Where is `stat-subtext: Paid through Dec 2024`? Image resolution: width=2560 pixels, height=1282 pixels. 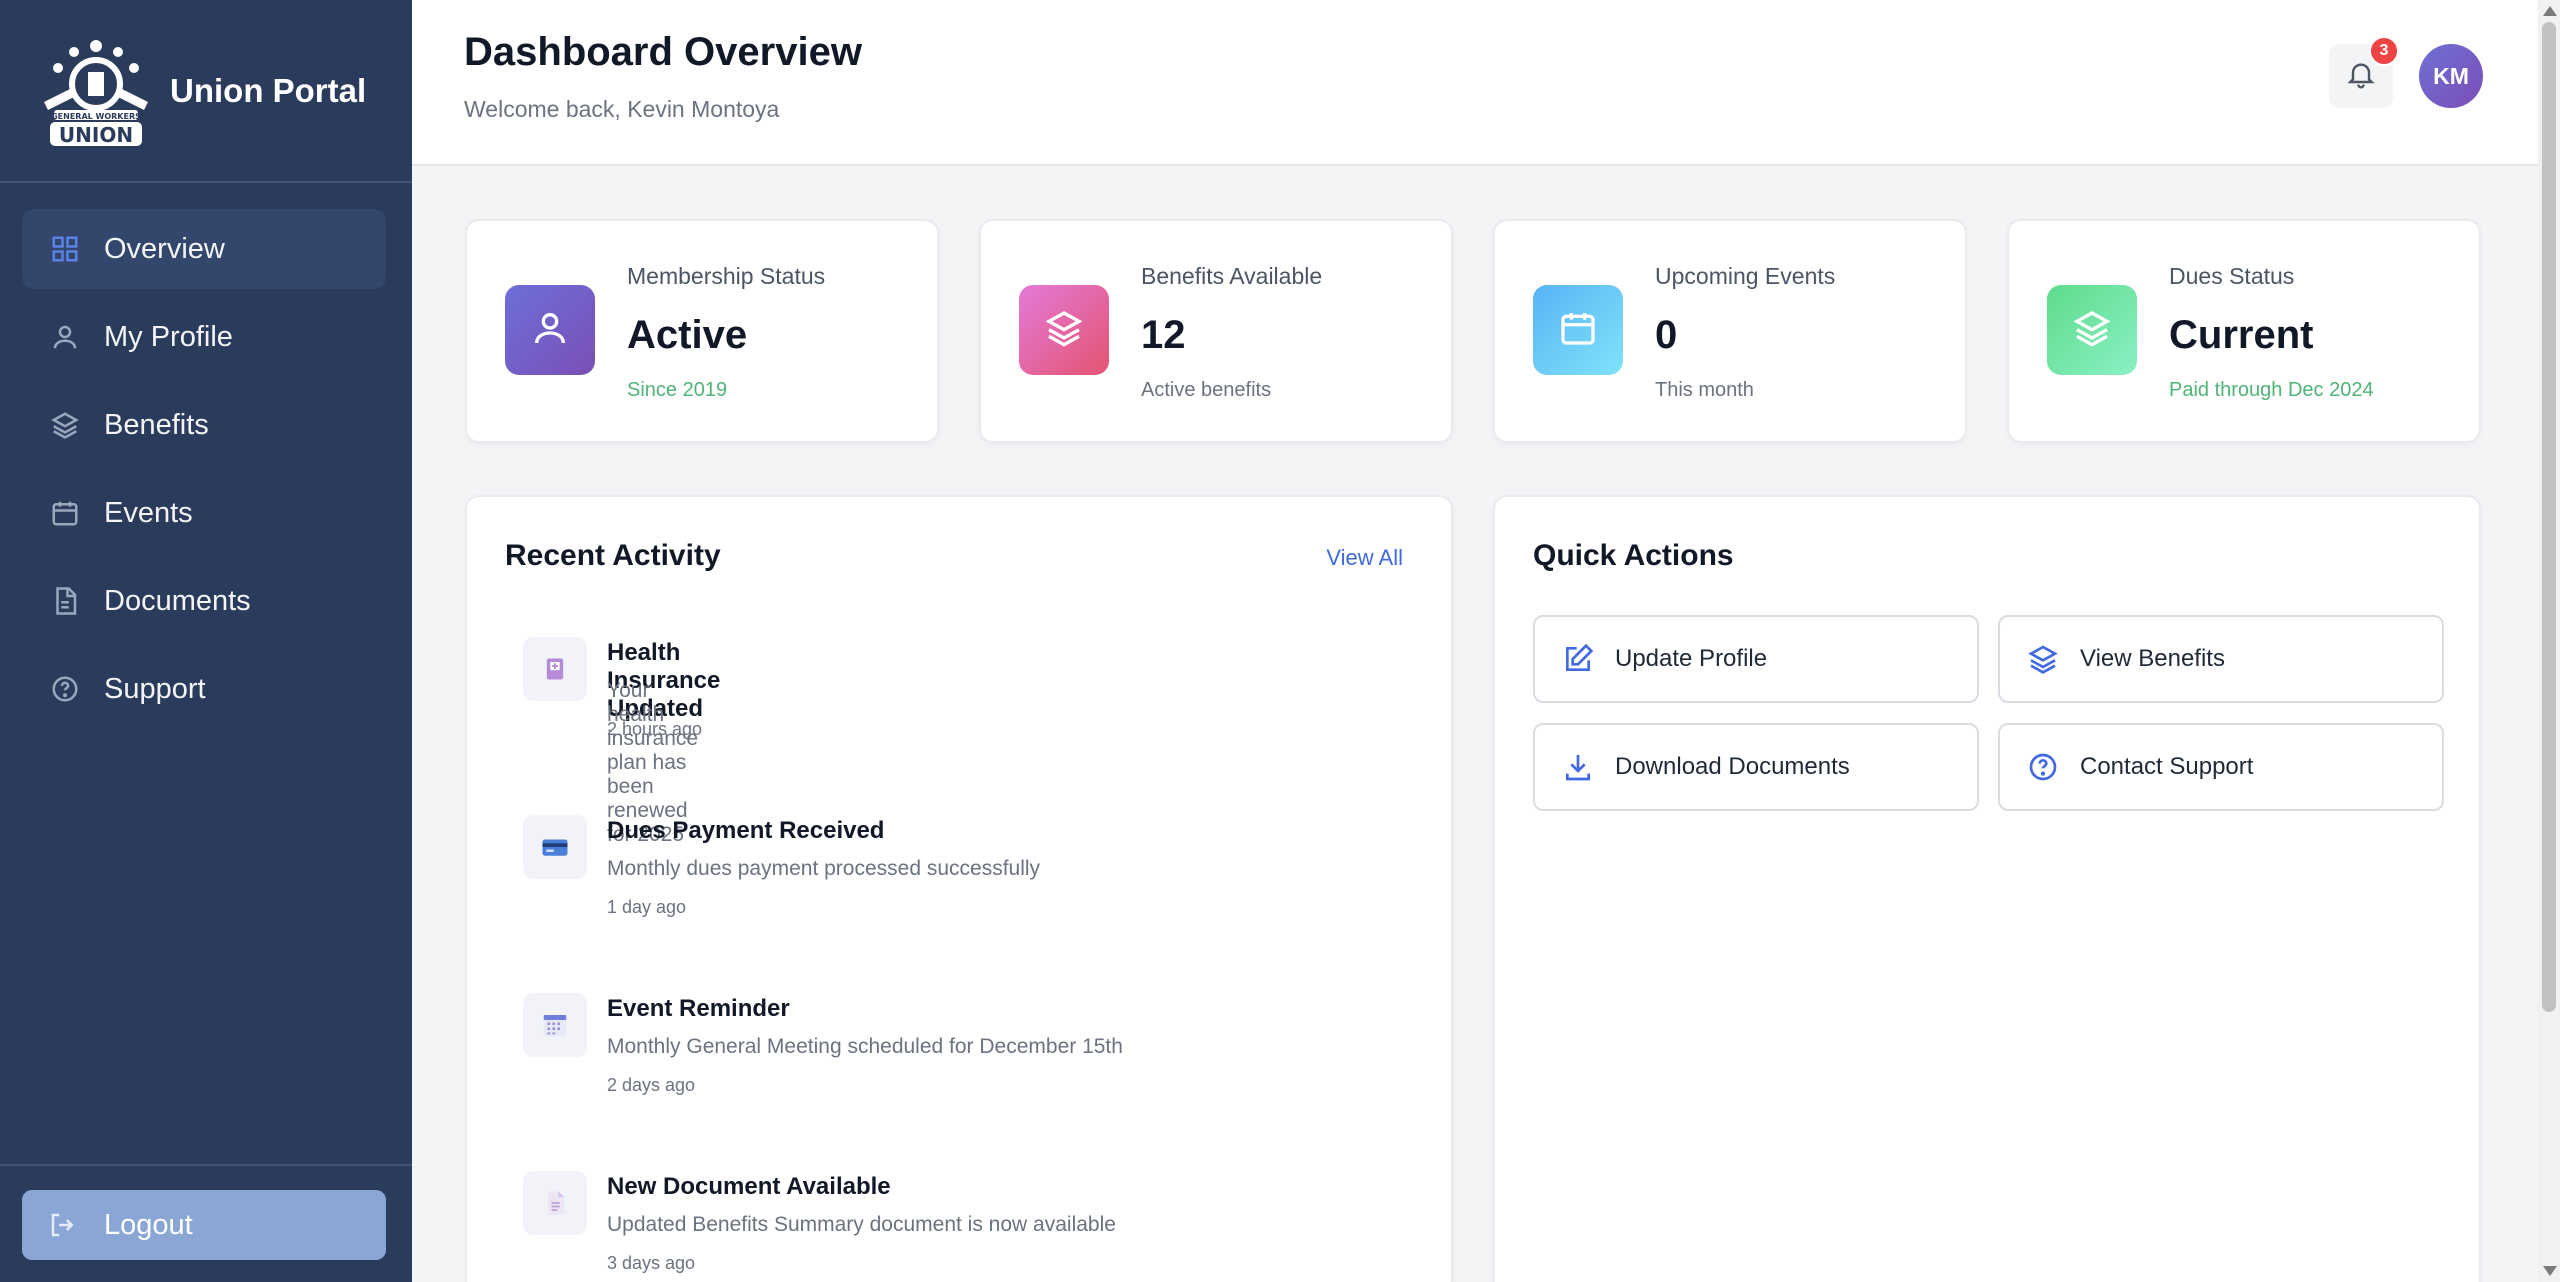 stat-subtext: Paid through Dec 2024 is located at coordinates (2271, 390).